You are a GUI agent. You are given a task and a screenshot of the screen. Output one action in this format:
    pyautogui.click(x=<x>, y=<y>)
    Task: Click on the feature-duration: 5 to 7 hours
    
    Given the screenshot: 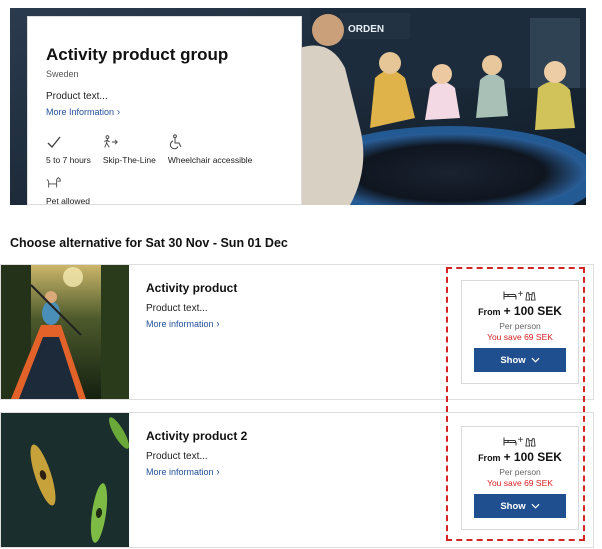 What is the action you would take?
    pyautogui.click(x=68, y=149)
    